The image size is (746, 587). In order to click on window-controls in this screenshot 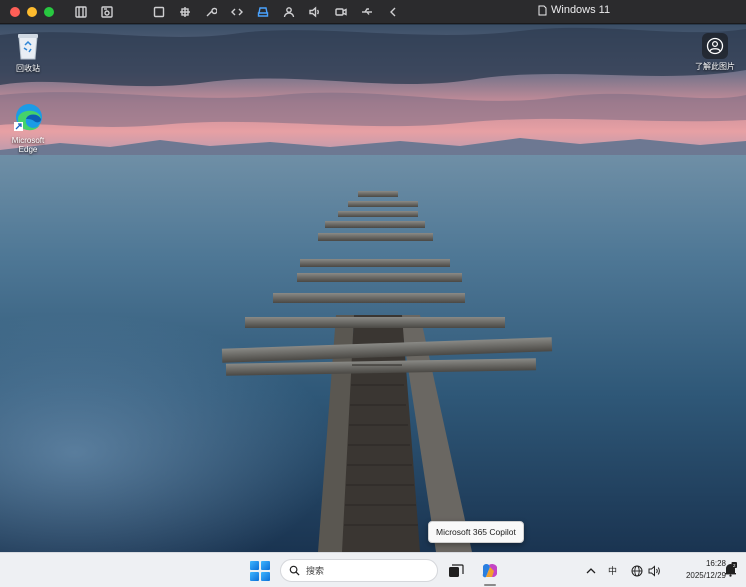, I will do `click(32, 11)`.